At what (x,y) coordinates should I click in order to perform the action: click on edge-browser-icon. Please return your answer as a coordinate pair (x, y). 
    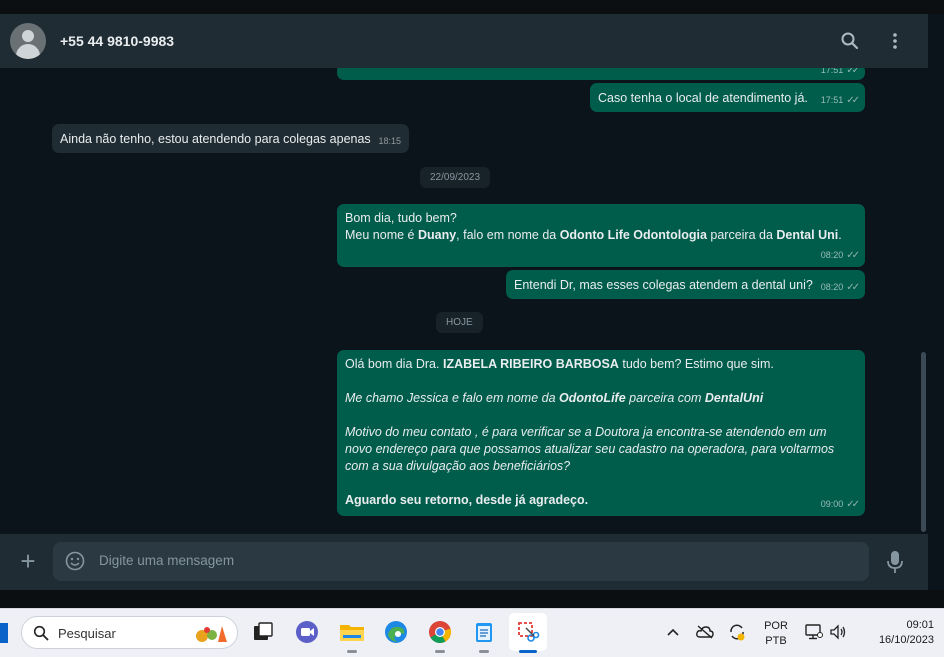
    Looking at the image, I should click on (396, 632).